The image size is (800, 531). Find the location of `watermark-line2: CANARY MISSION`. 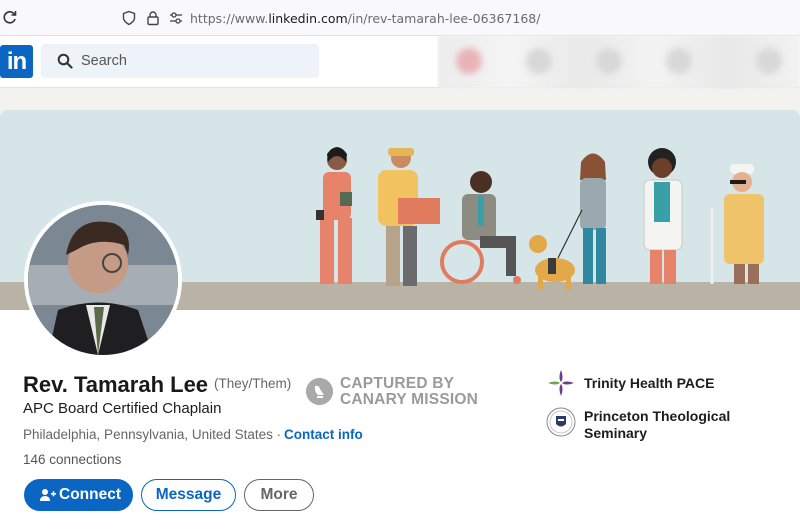

watermark-line2: CANARY MISSION is located at coordinates (409, 399).